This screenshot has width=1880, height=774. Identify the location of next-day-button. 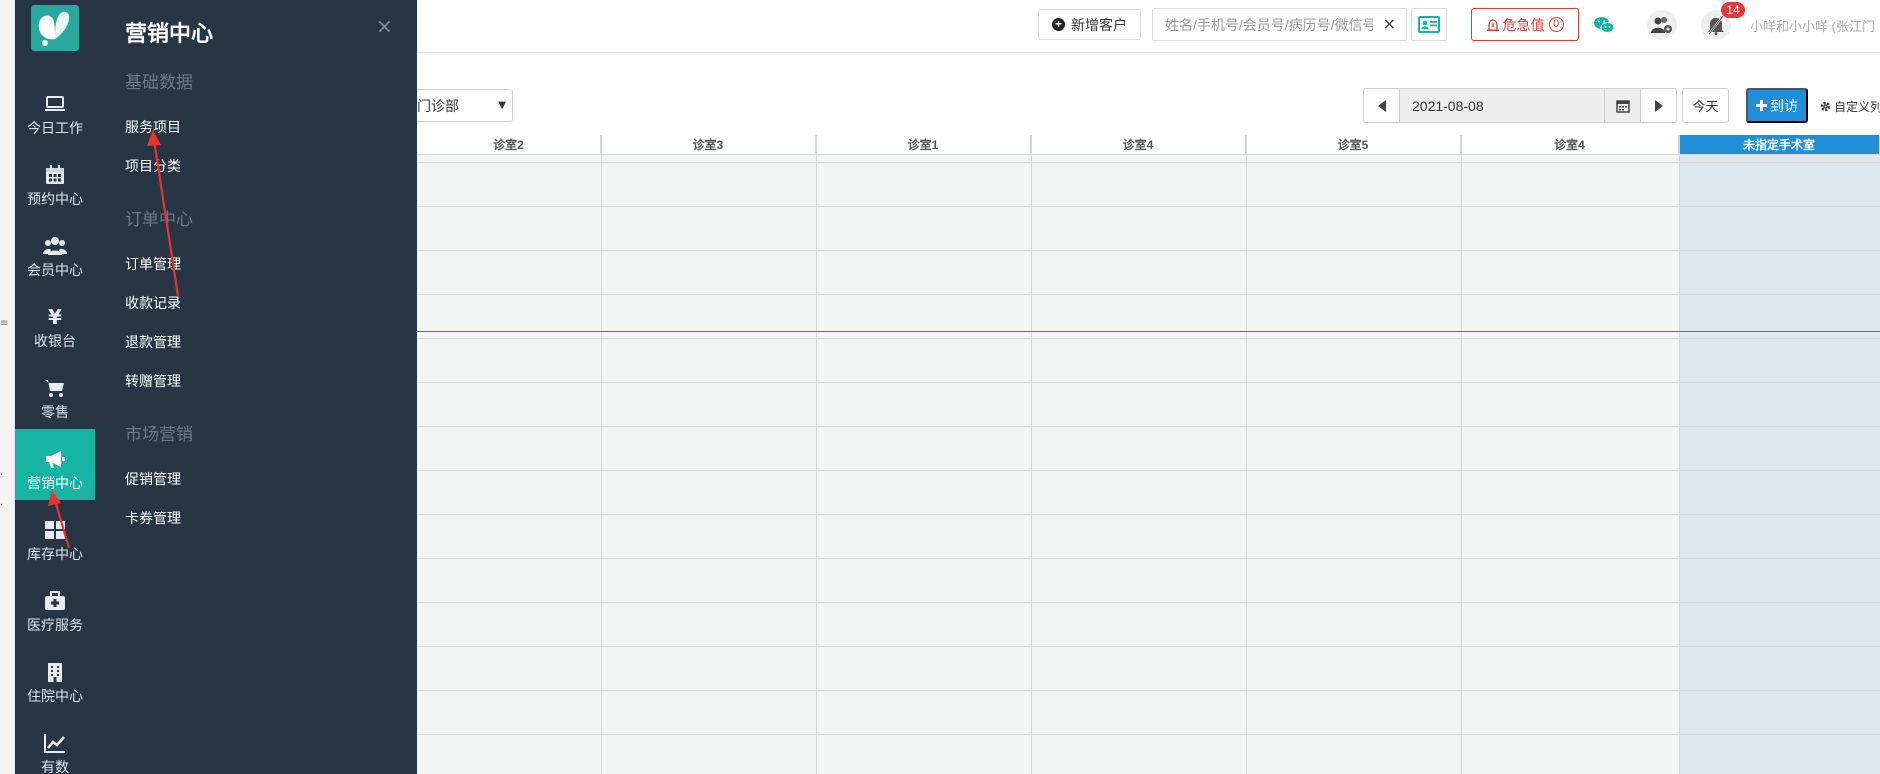
(1659, 105).